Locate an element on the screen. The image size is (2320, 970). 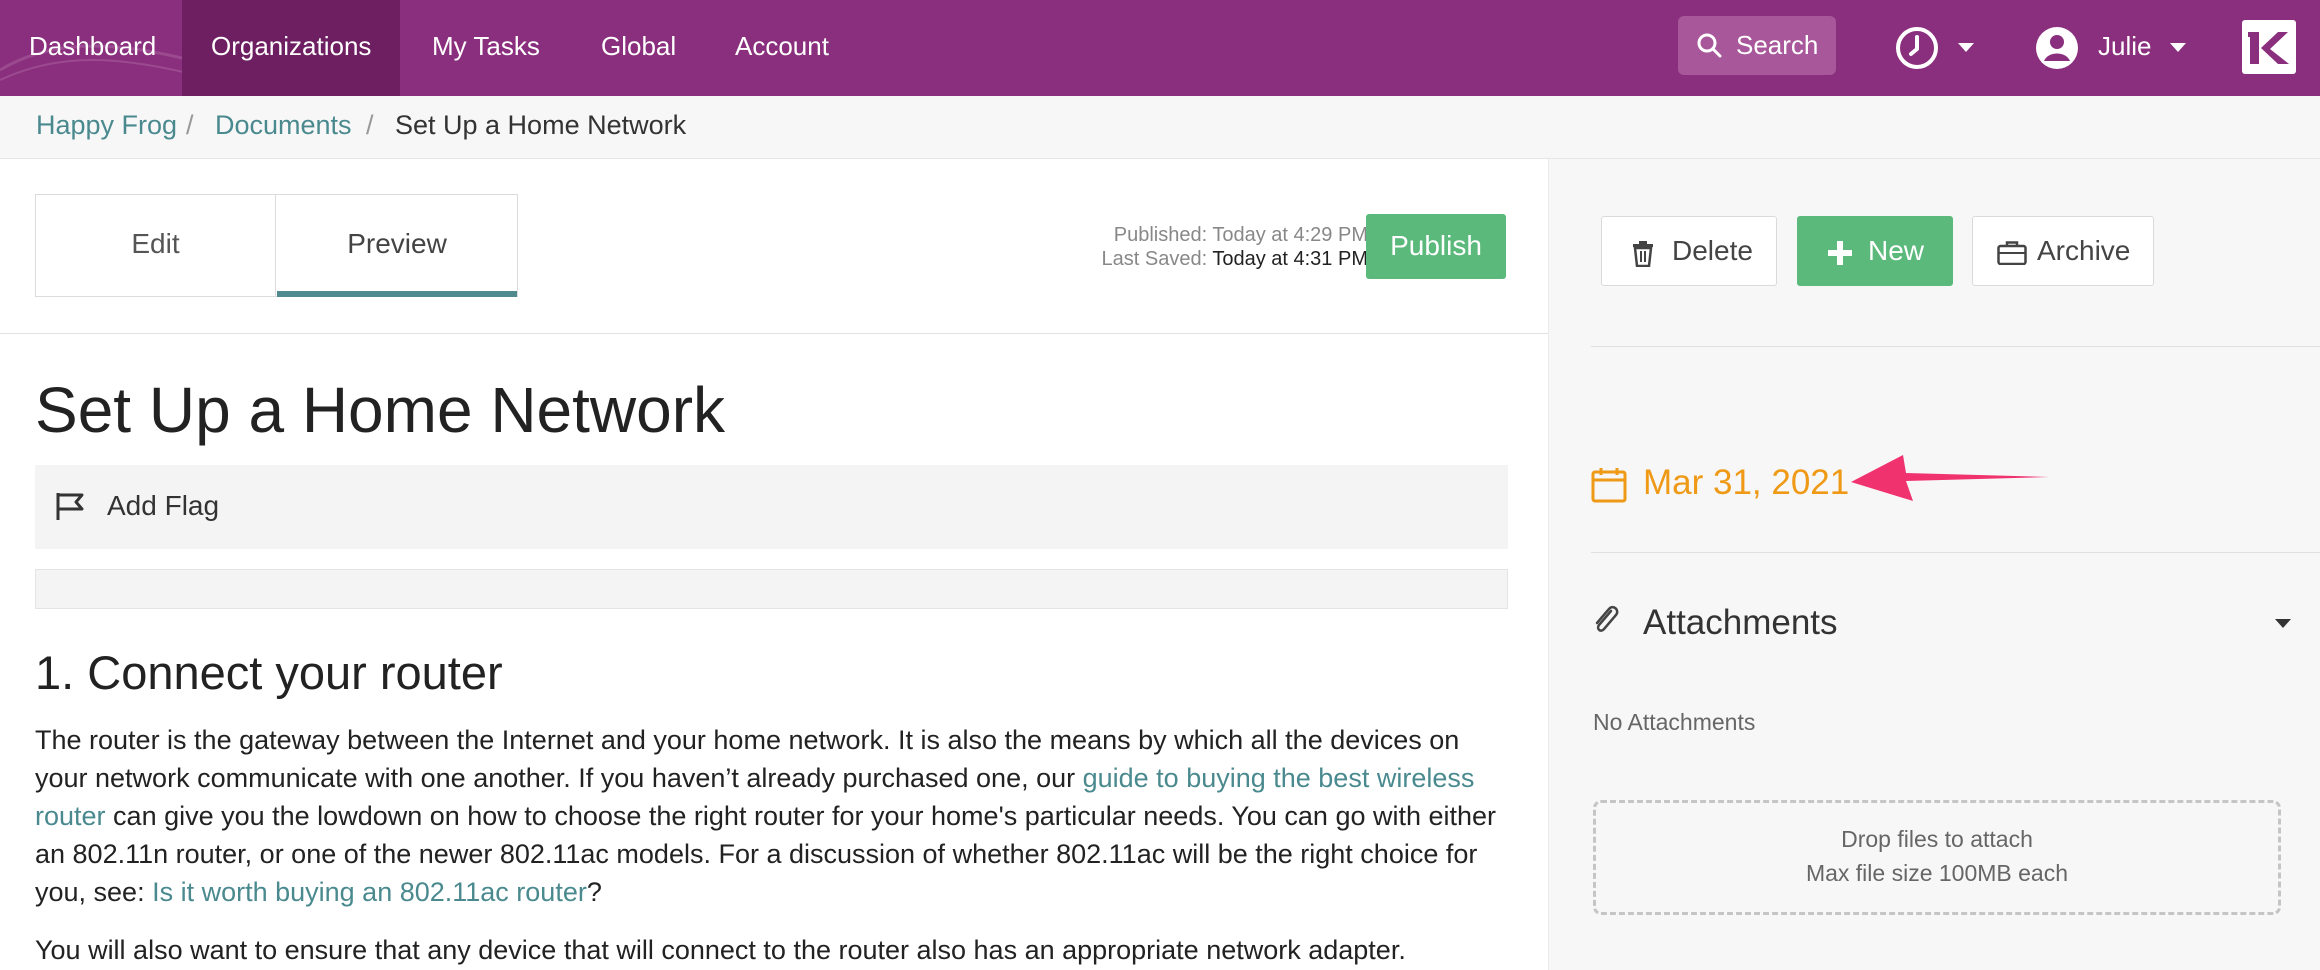
nav-item-dashboard: Dashboard is located at coordinates (92, 48).